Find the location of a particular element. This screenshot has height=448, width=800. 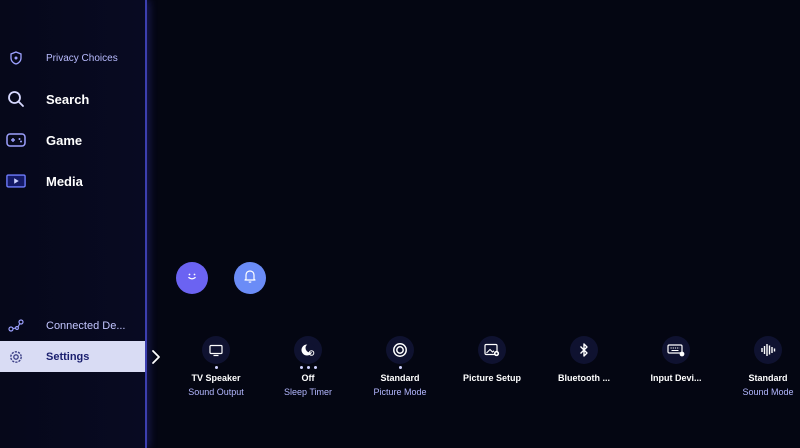

tv-icon is located at coordinates (216, 350).